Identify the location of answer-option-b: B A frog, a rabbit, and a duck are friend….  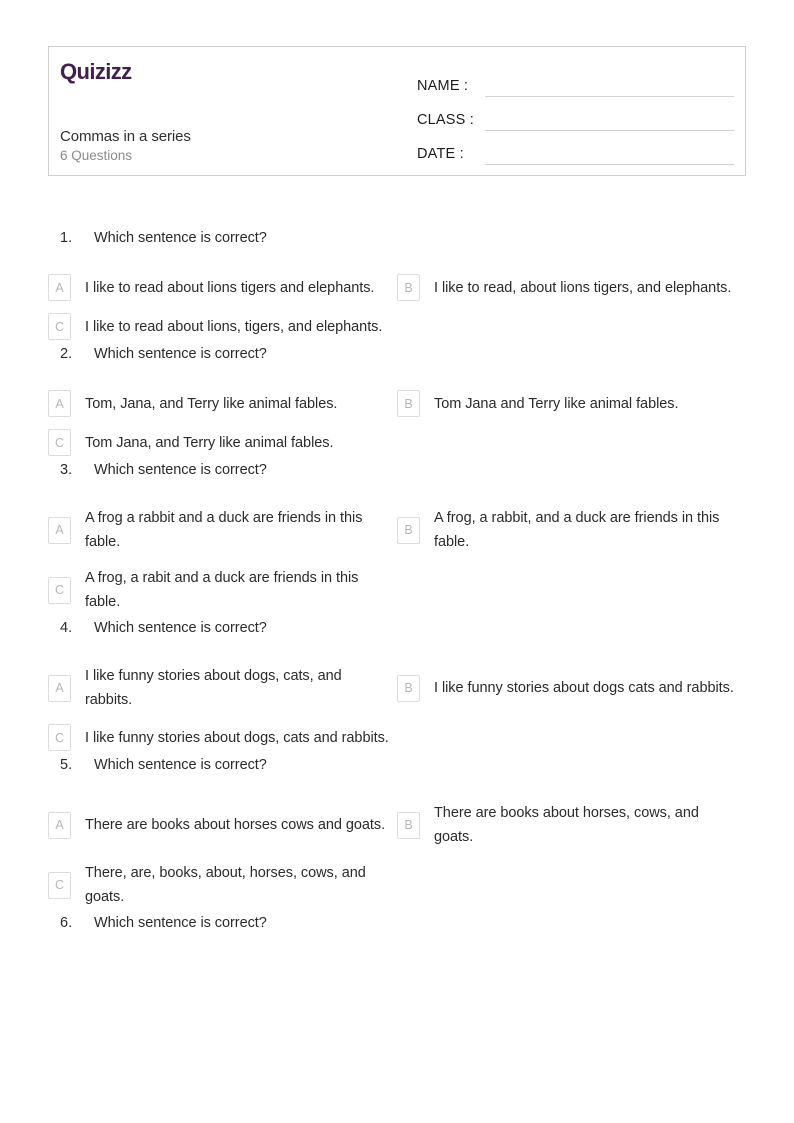
(571, 530).